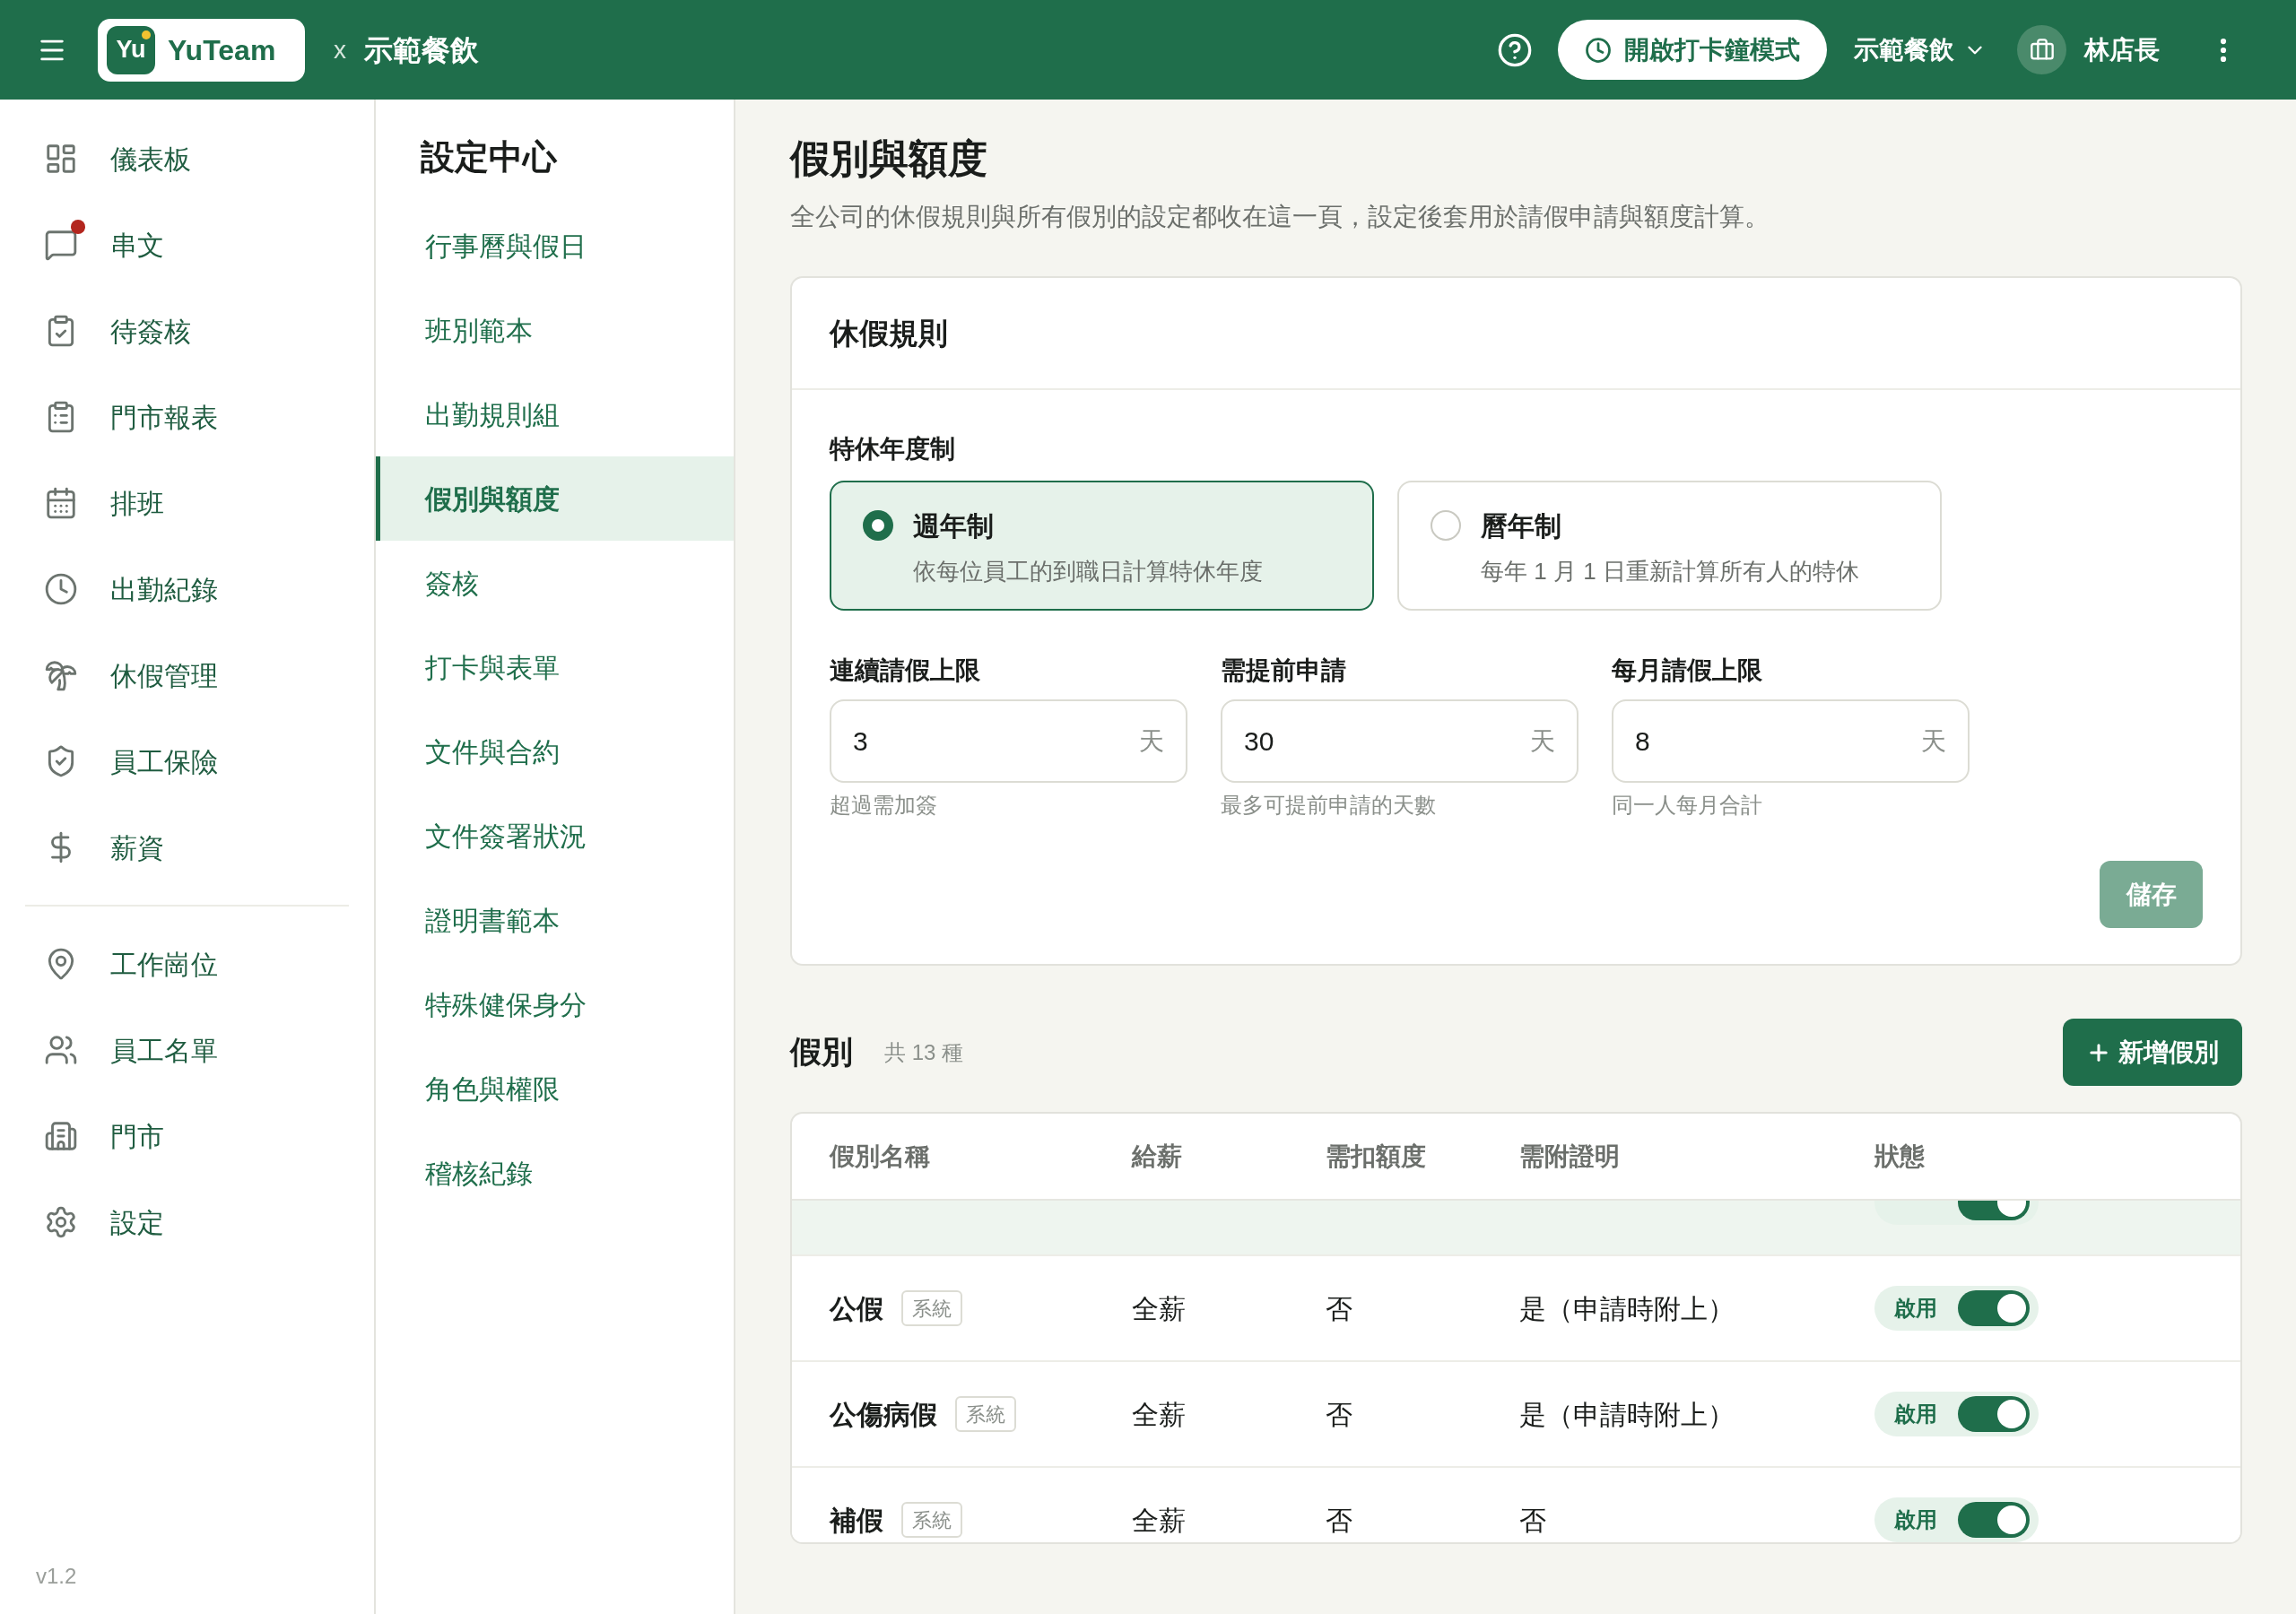 The width and height of the screenshot is (2296, 1614). Describe the element at coordinates (1692, 50) in the screenshot. I see `clock-mode-button: 開啟打卡鐘模式` at that location.